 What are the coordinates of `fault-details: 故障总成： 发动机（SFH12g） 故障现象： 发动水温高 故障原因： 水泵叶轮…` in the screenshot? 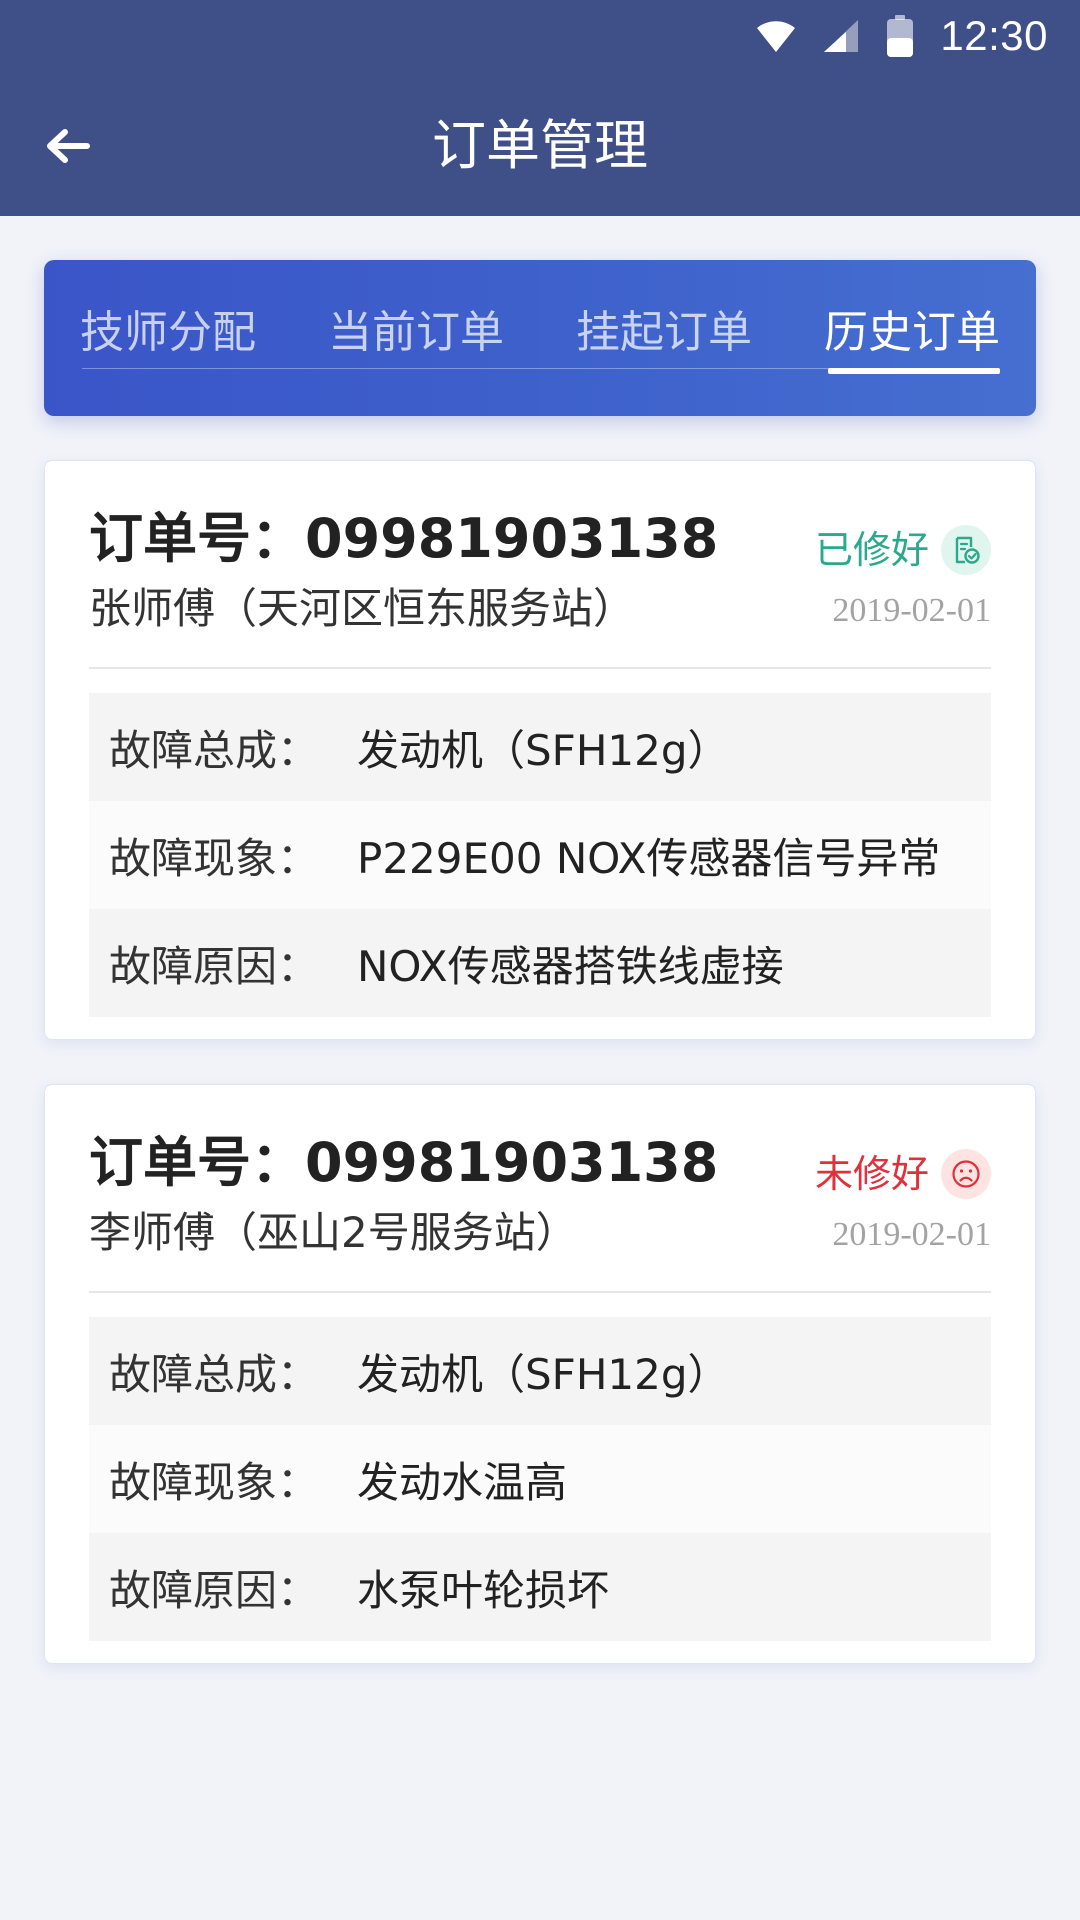 It's located at (540, 1479).